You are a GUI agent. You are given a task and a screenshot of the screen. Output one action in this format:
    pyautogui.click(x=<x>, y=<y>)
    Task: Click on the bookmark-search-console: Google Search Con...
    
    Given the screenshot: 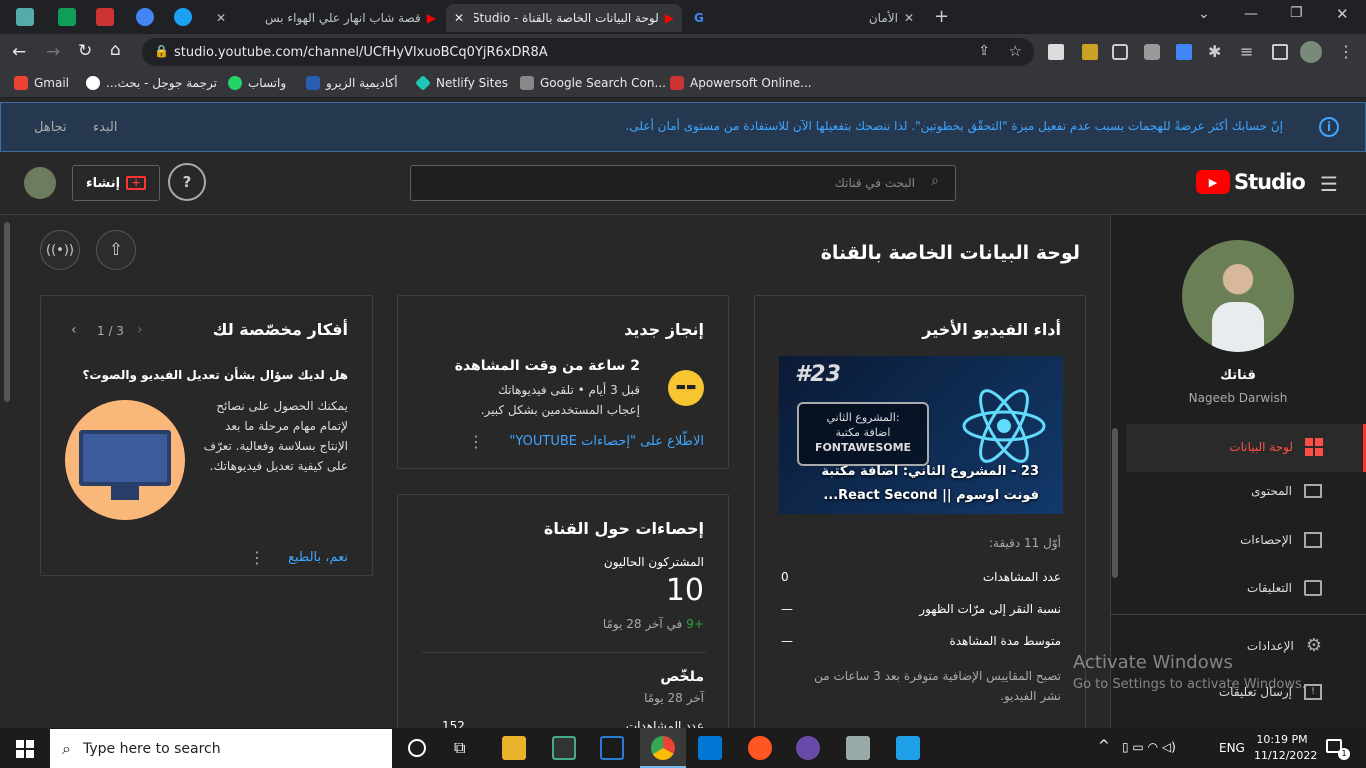 What is the action you would take?
    pyautogui.click(x=593, y=83)
    